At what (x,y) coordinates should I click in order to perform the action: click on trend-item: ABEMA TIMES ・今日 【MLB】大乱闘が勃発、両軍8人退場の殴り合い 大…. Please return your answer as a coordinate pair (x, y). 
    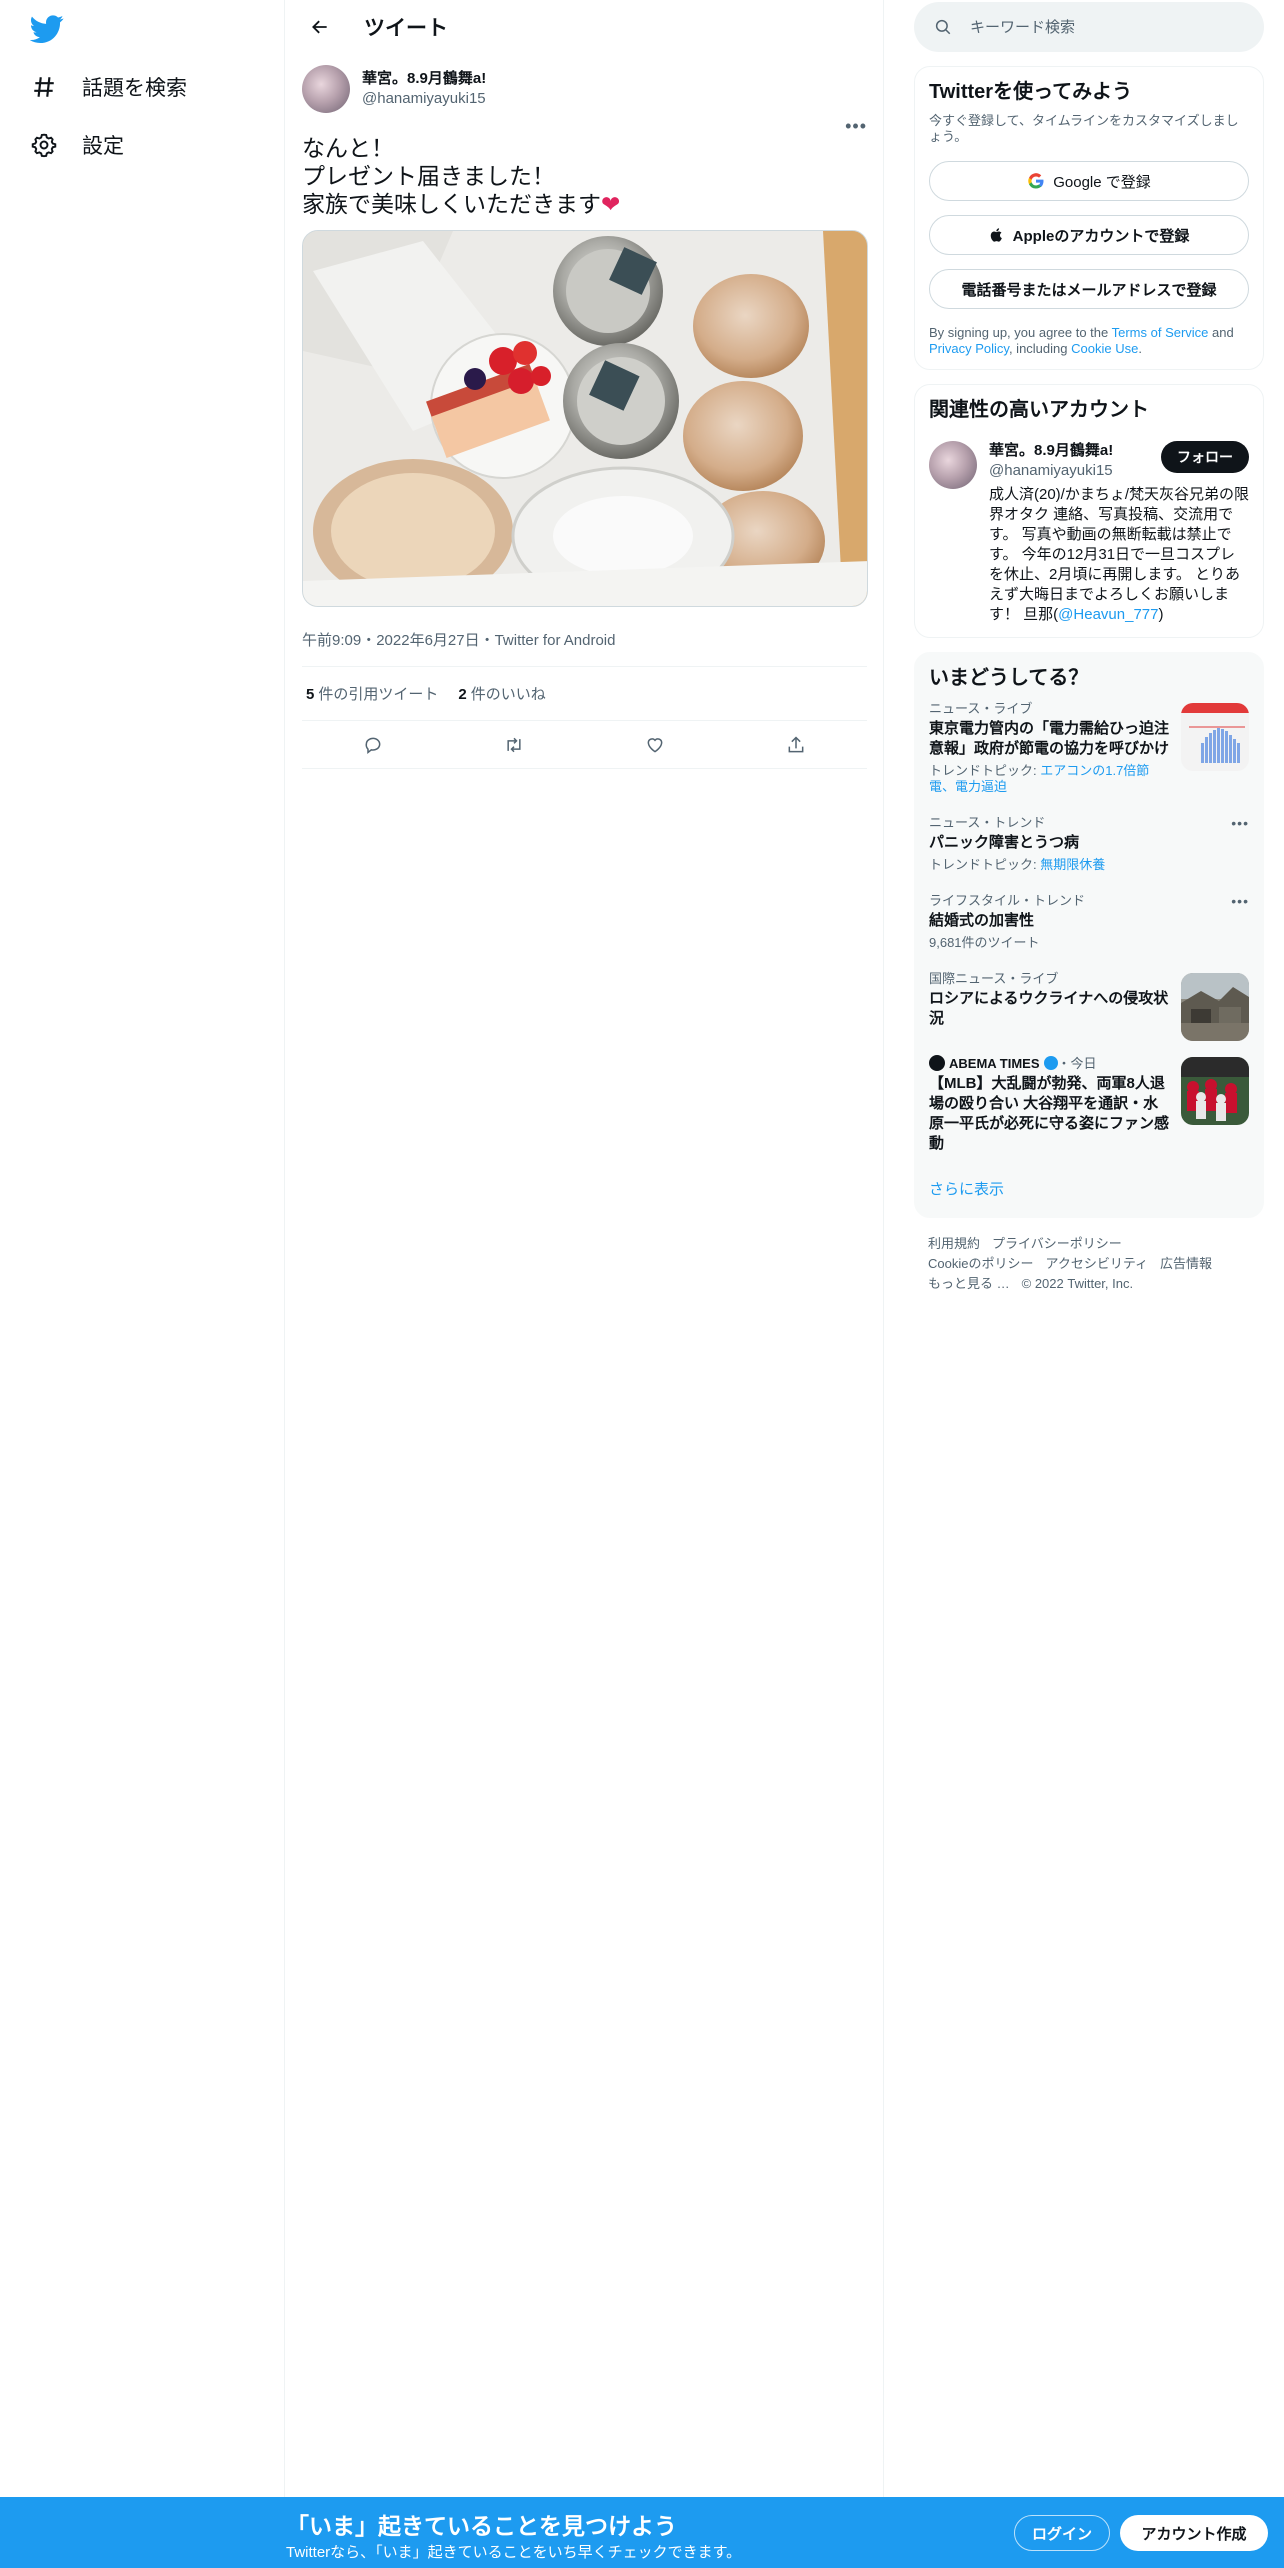
    Looking at the image, I should click on (1089, 1104).